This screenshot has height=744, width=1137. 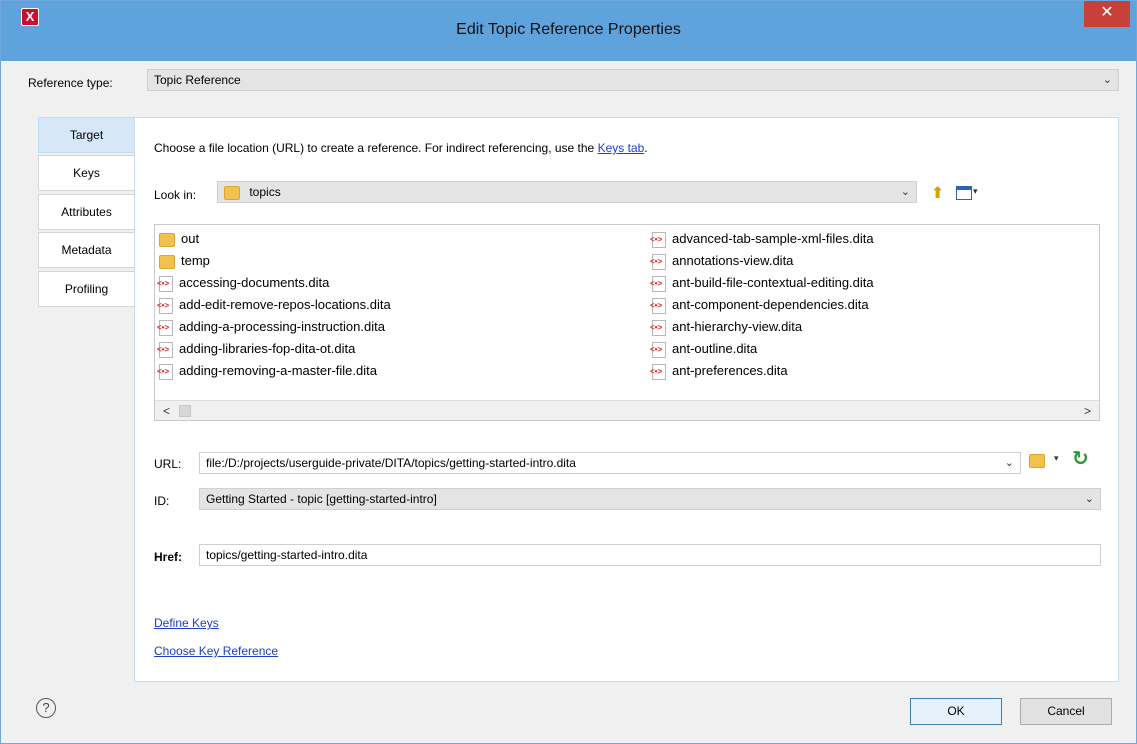 I want to click on tab-target: Target, so click(x=86, y=135).